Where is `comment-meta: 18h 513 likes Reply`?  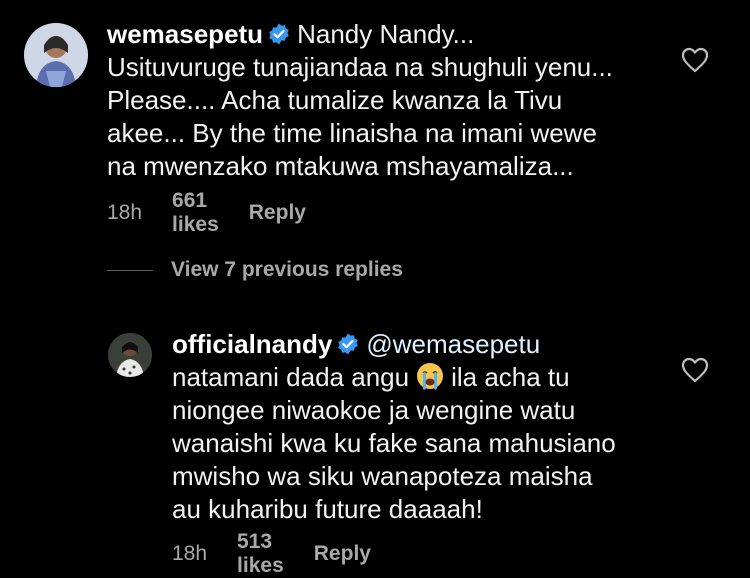 comment-meta: 18h 513 likes Reply is located at coordinates (271, 554).